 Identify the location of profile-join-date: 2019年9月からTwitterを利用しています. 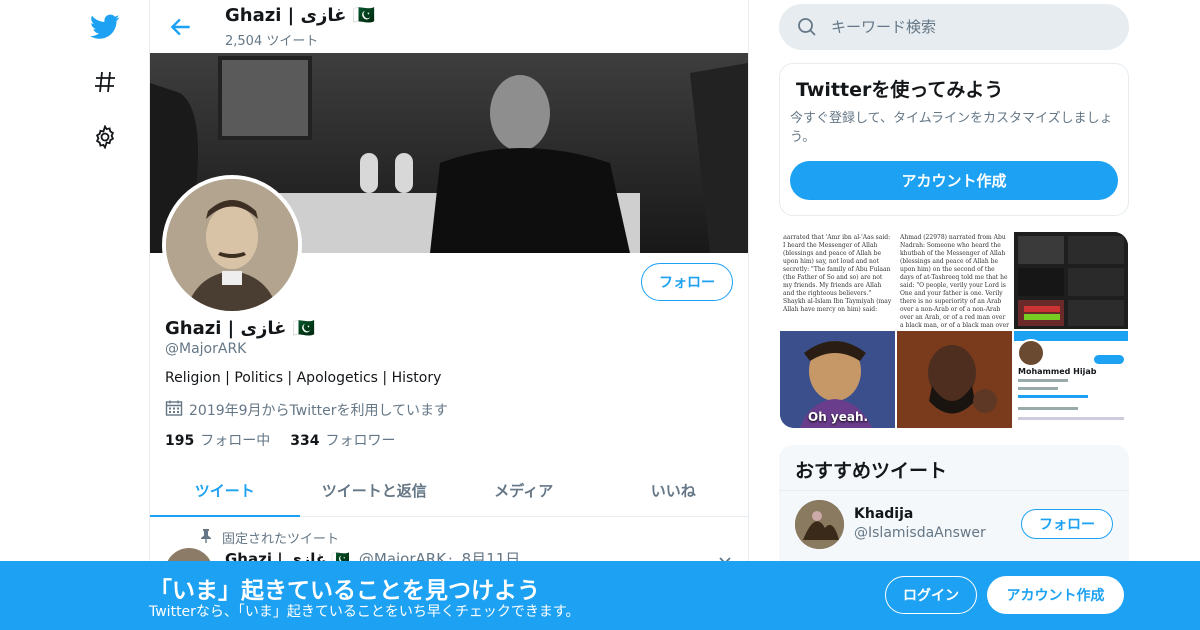
(306, 410).